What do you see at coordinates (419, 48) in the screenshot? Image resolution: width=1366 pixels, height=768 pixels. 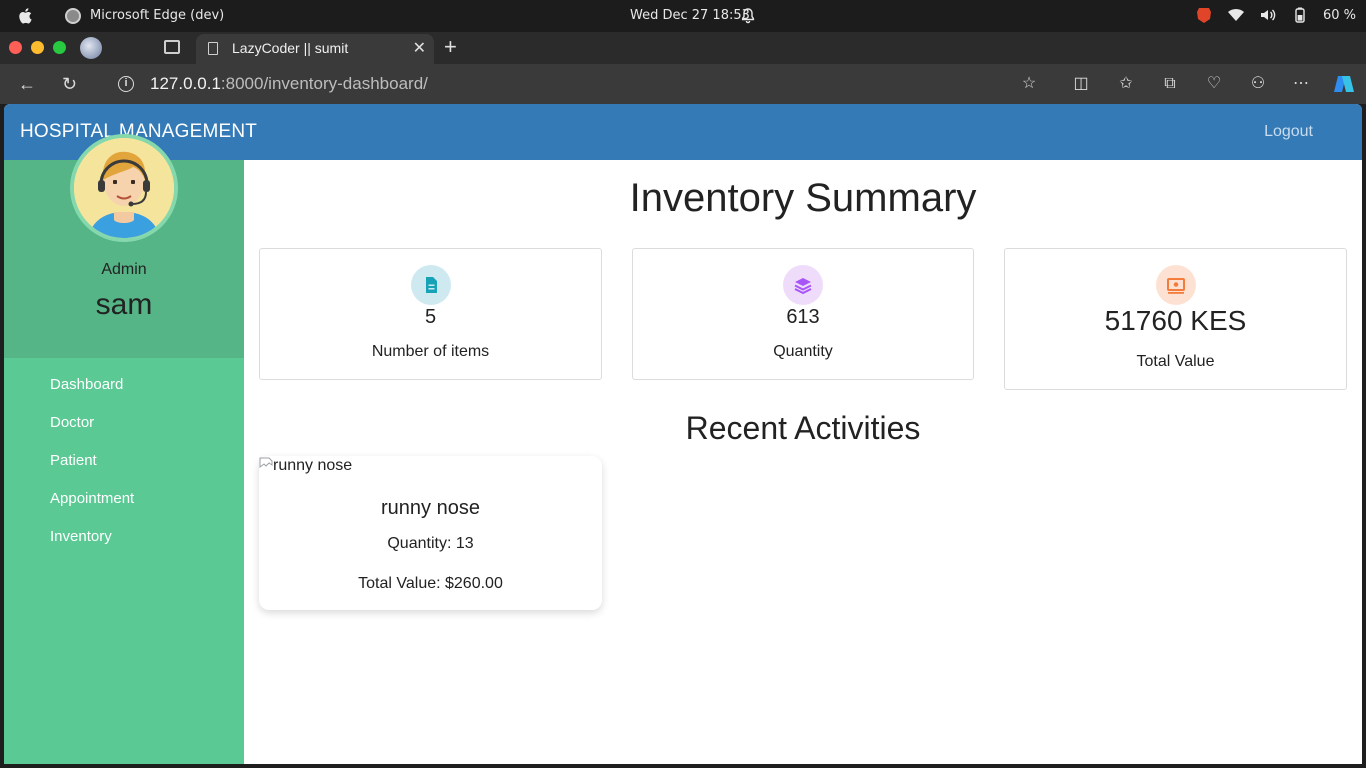 I see `close-tab-icon: ✕` at bounding box center [419, 48].